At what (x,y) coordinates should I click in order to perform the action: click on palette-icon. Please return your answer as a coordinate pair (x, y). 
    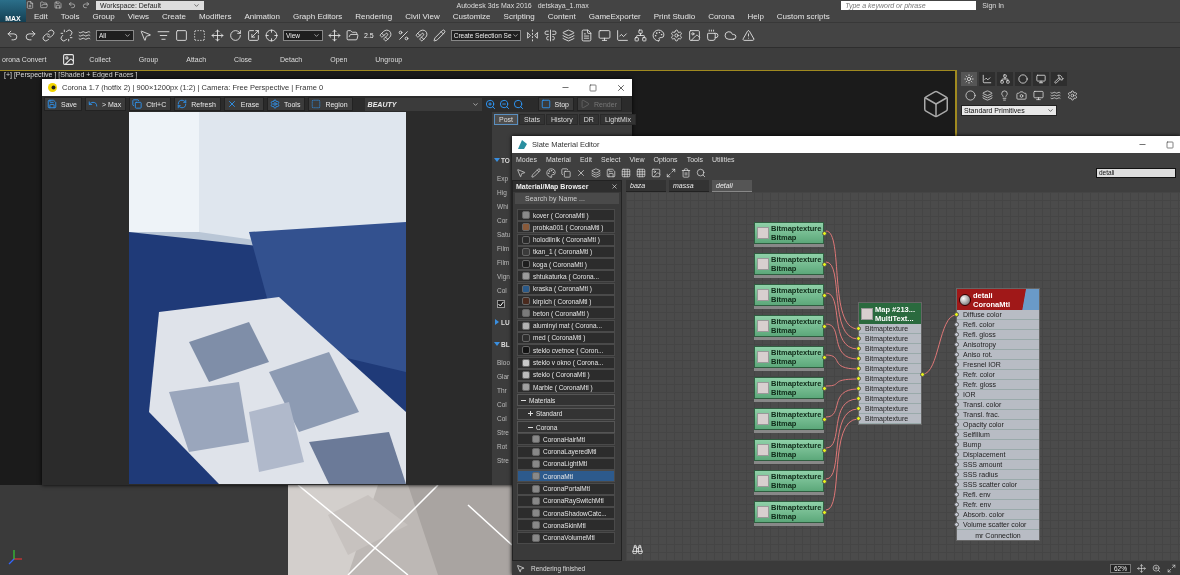
    Looking at the image, I should click on (658, 35).